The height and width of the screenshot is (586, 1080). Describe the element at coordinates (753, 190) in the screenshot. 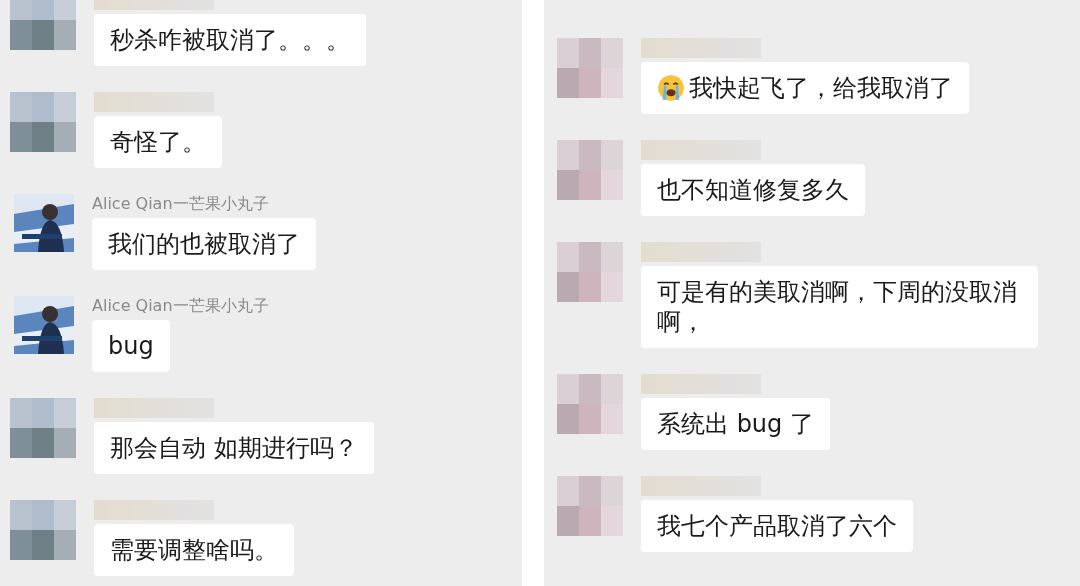

I see `message-text: 也不知道修复多久` at that location.